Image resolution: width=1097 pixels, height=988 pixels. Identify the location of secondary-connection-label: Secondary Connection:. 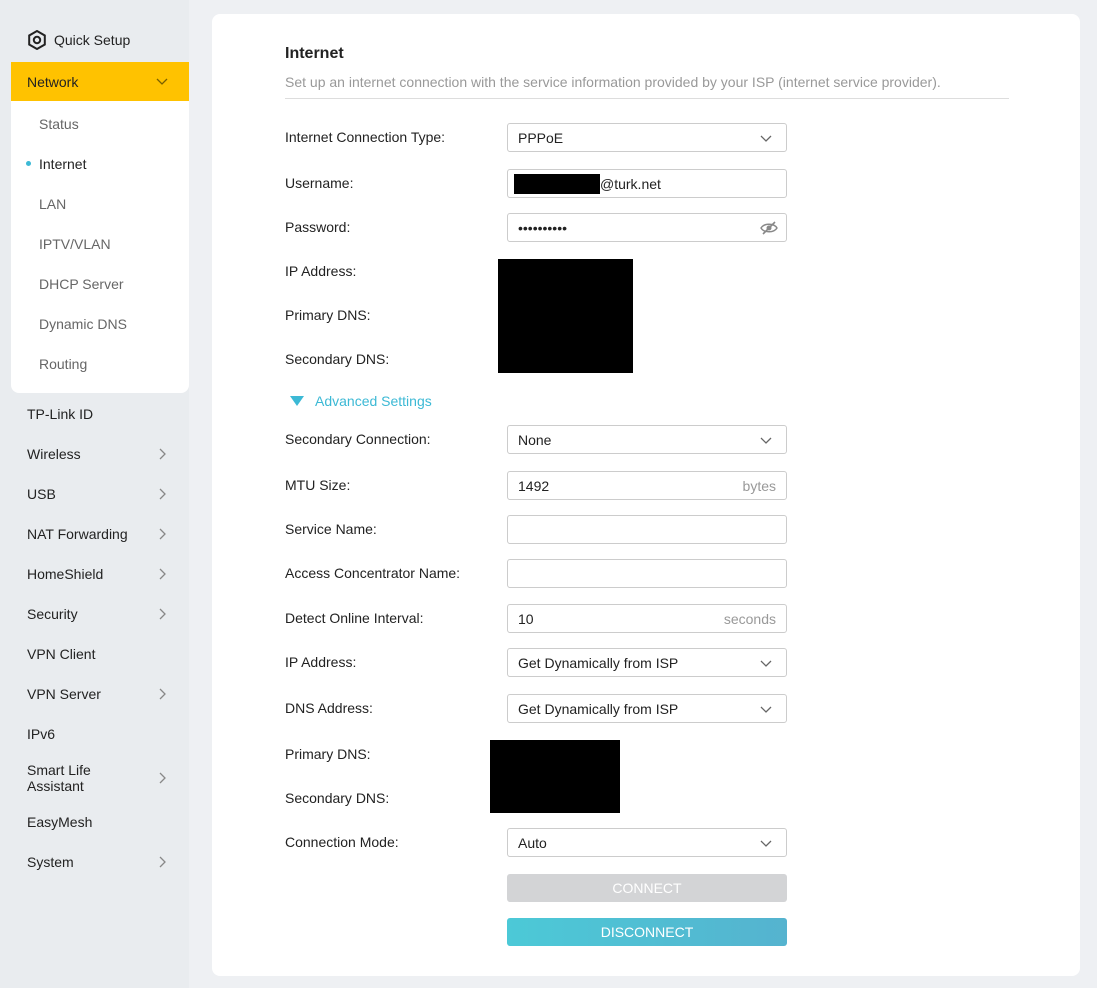
(358, 439).